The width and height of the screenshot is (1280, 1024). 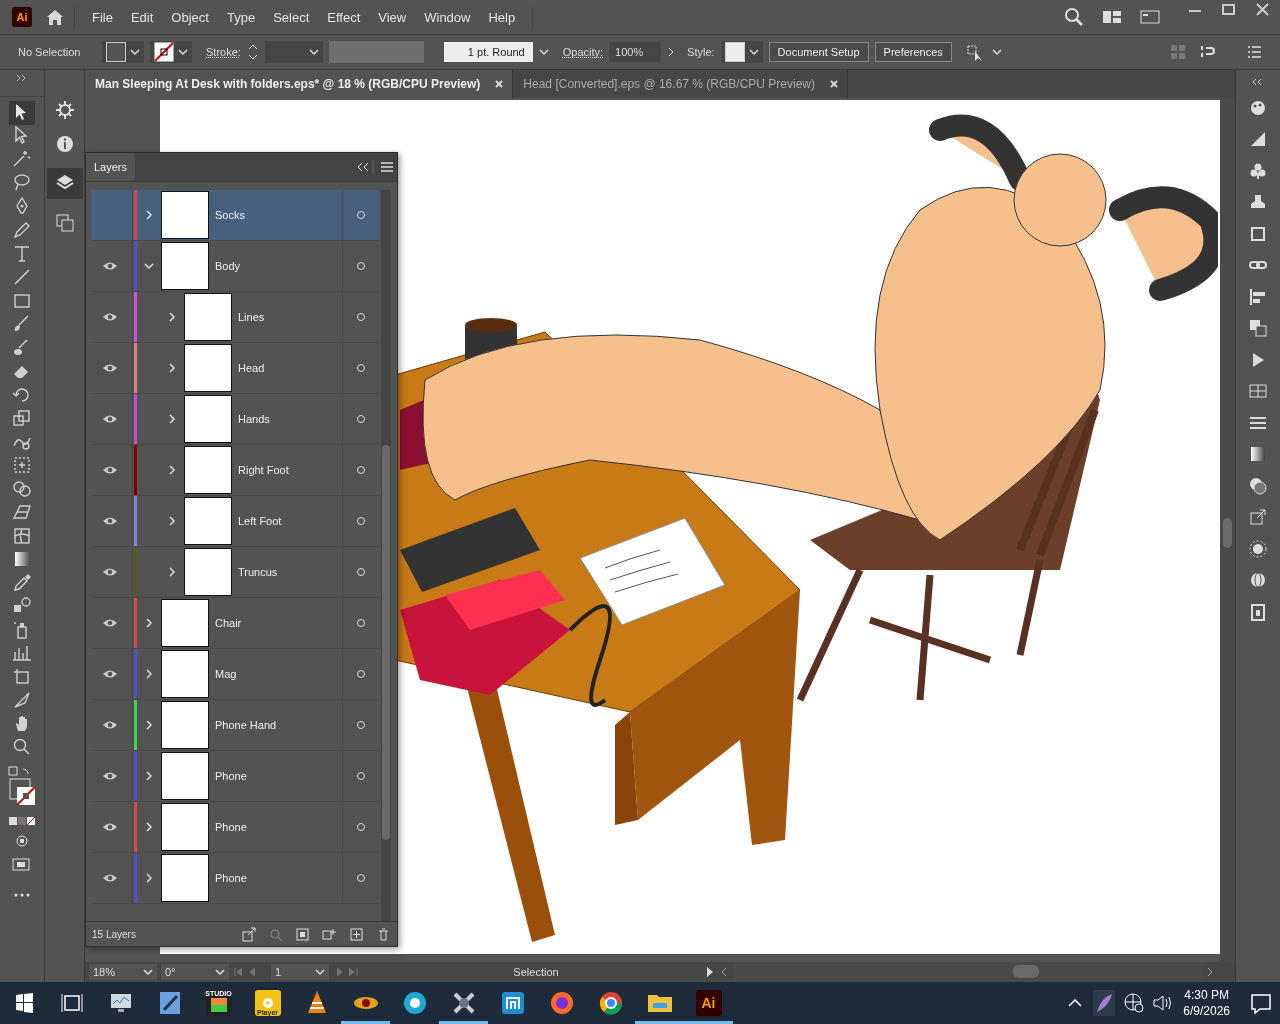 What do you see at coordinates (116, 52) in the screenshot?
I see `fill-swatch` at bounding box center [116, 52].